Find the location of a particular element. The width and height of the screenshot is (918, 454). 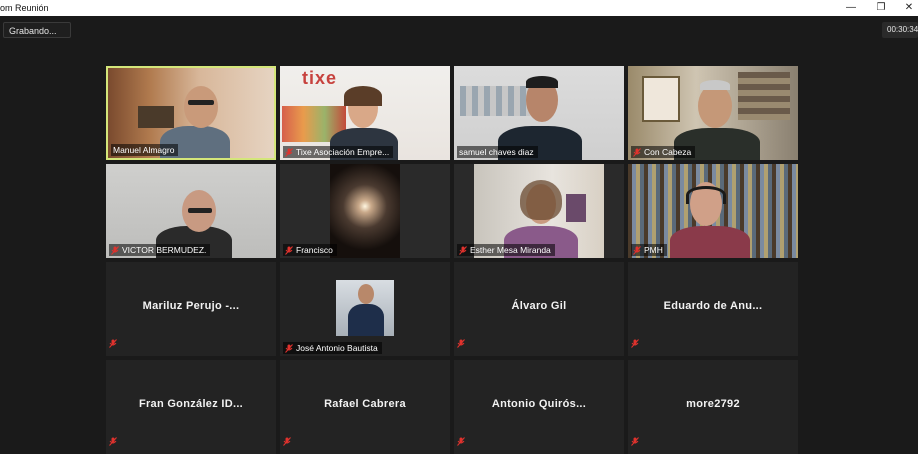

meeting-timer: 00:30:34 is located at coordinates (900, 30).